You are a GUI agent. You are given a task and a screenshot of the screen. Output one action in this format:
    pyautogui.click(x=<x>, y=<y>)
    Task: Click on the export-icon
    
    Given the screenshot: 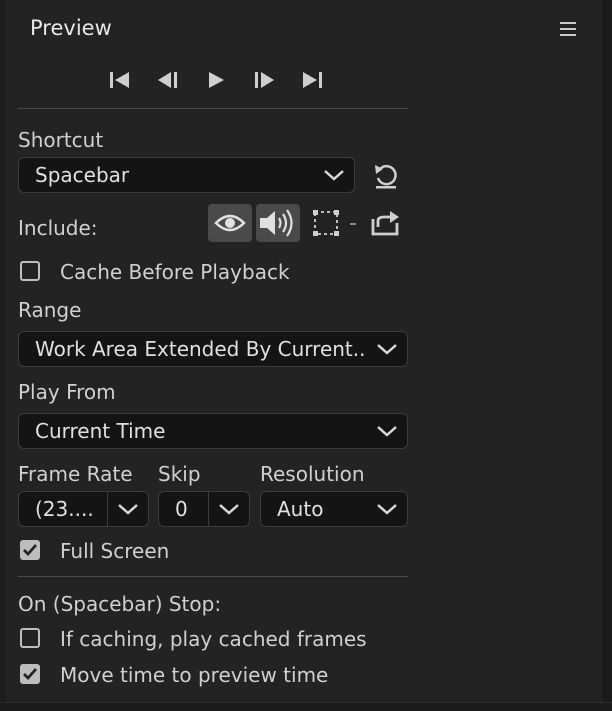 What is the action you would take?
    pyautogui.click(x=385, y=223)
    